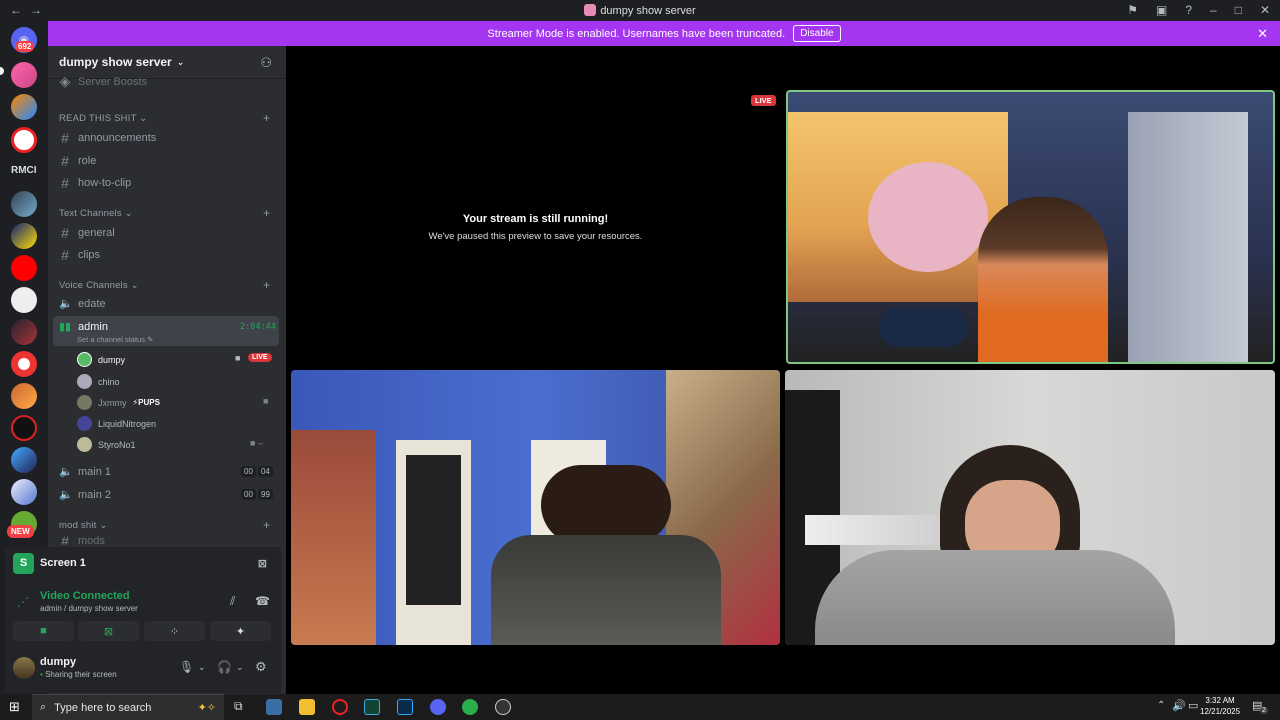 This screenshot has width=1280, height=720. What do you see at coordinates (817, 33) in the screenshot?
I see `disable-button: Disable` at bounding box center [817, 33].